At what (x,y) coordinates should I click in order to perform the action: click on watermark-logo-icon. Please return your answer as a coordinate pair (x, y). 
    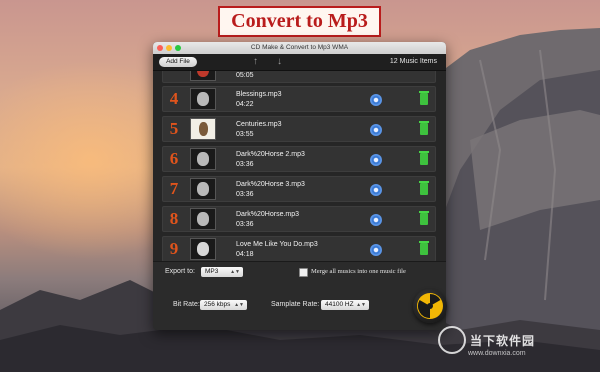
    Looking at the image, I should click on (452, 340).